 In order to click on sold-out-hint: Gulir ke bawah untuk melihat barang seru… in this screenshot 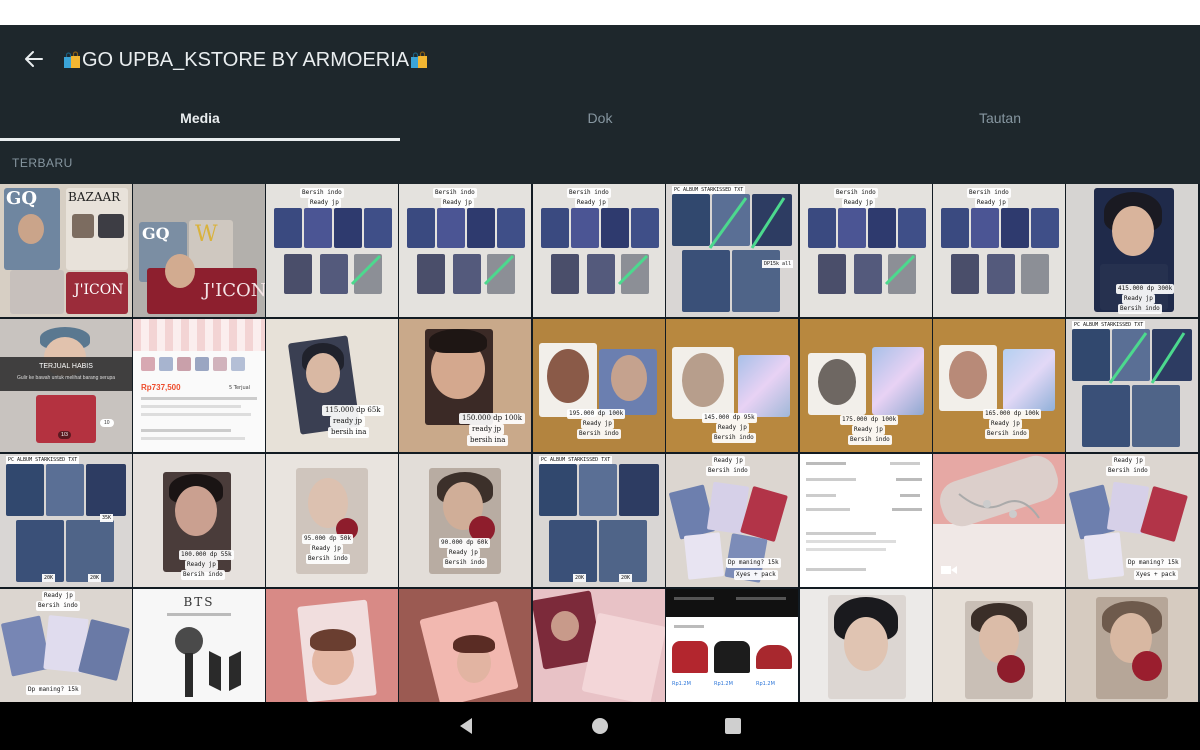, I will do `click(66, 378)`.